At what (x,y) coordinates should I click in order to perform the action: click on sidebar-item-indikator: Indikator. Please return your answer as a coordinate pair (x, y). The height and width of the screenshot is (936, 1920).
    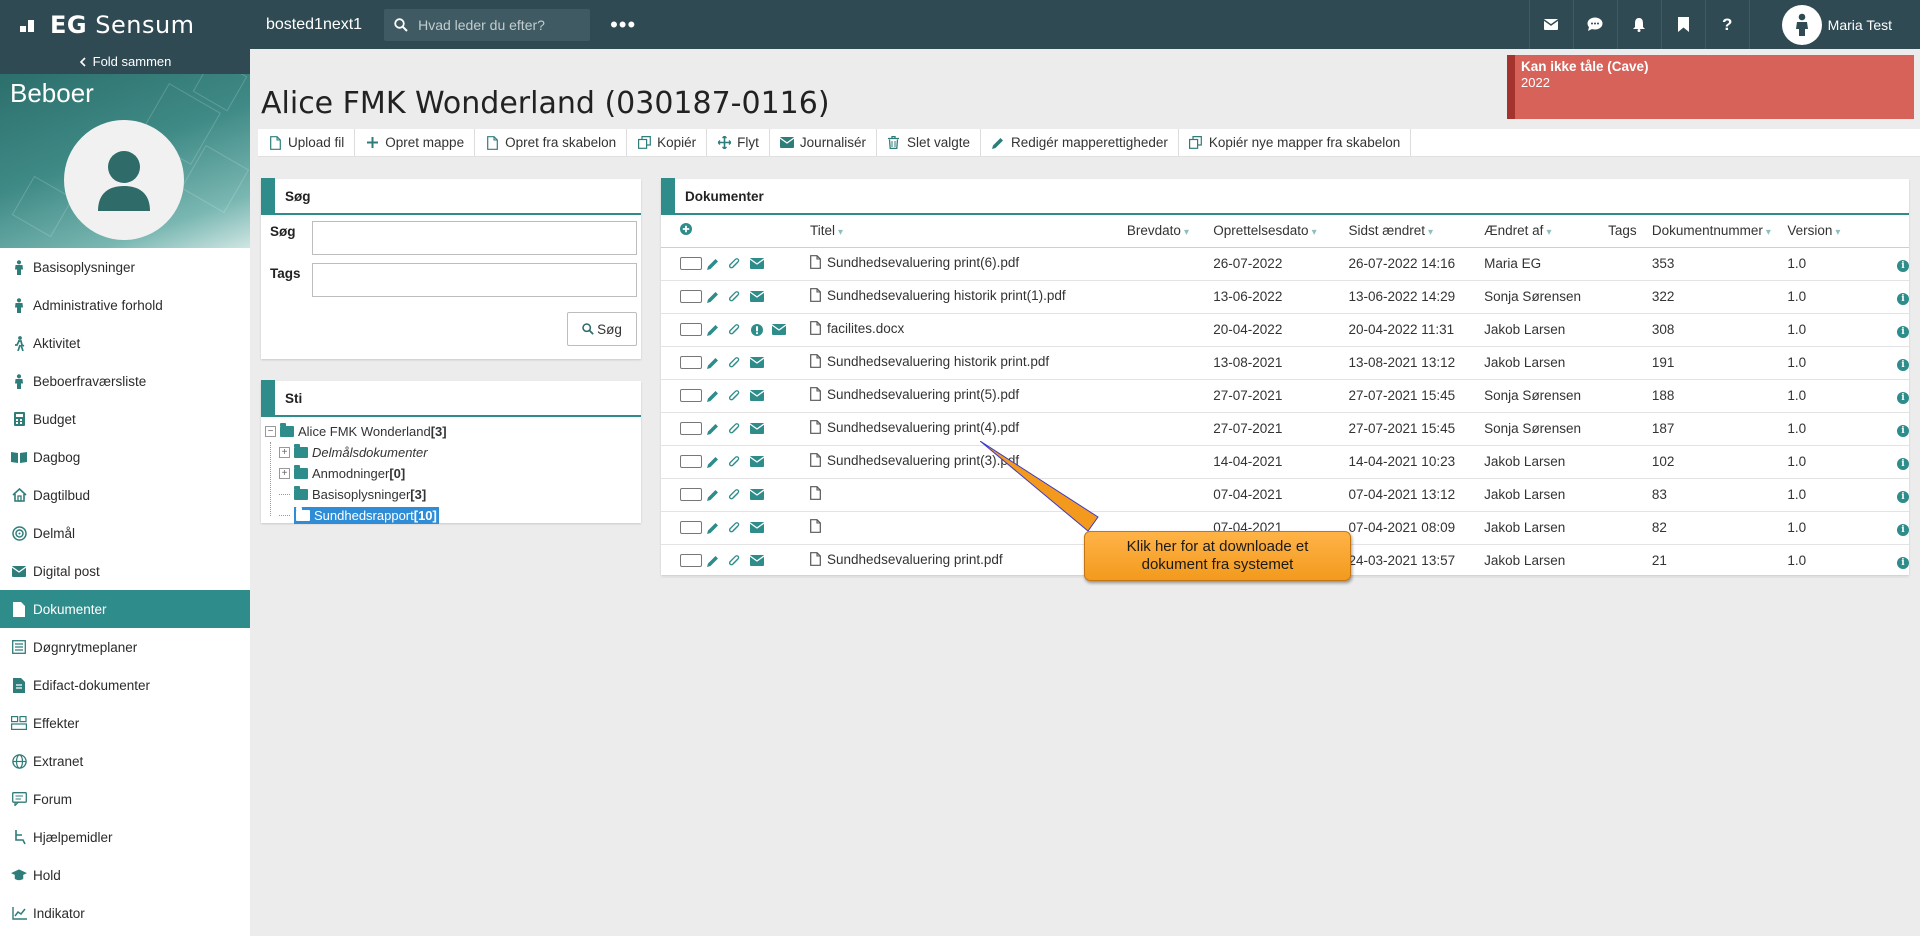
    Looking at the image, I should click on (125, 913).